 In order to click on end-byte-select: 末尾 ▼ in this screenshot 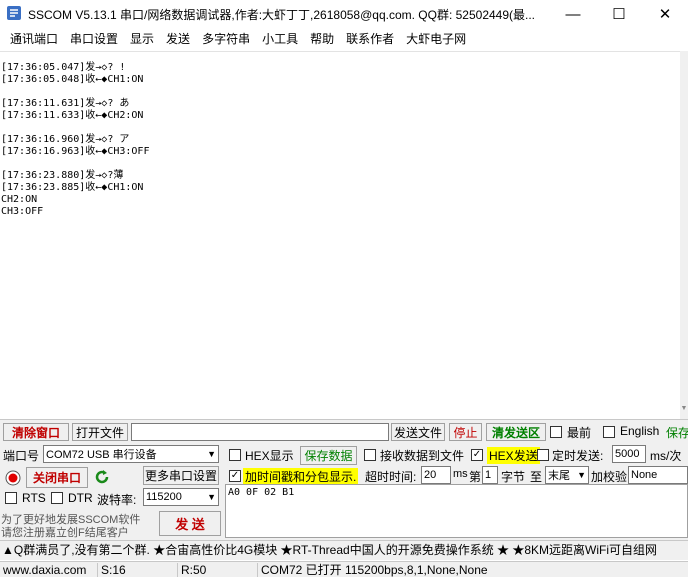, I will do `click(567, 475)`.